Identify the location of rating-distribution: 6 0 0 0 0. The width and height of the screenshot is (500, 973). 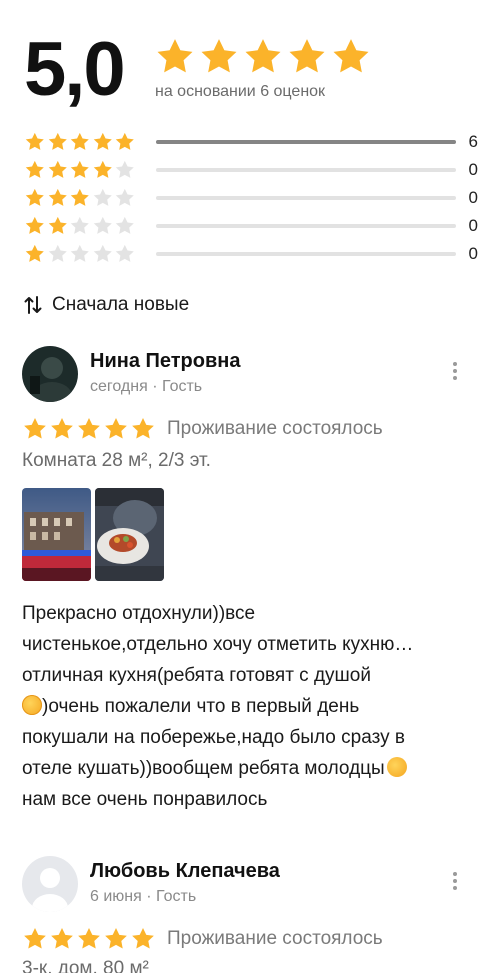
(252, 198).